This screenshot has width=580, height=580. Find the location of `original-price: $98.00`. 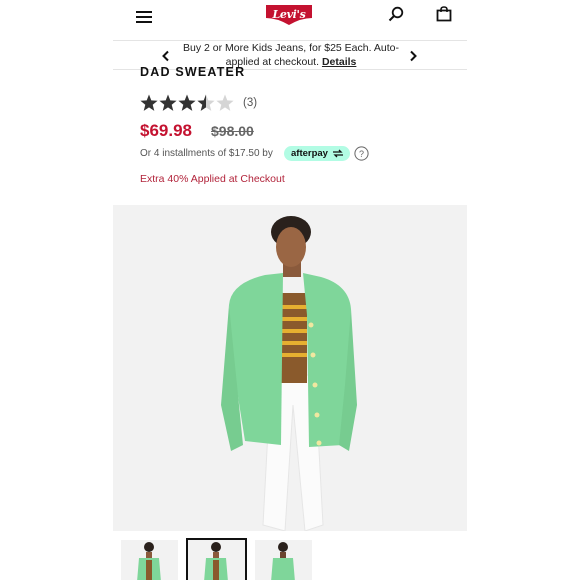

original-price: $98.00 is located at coordinates (232, 131).